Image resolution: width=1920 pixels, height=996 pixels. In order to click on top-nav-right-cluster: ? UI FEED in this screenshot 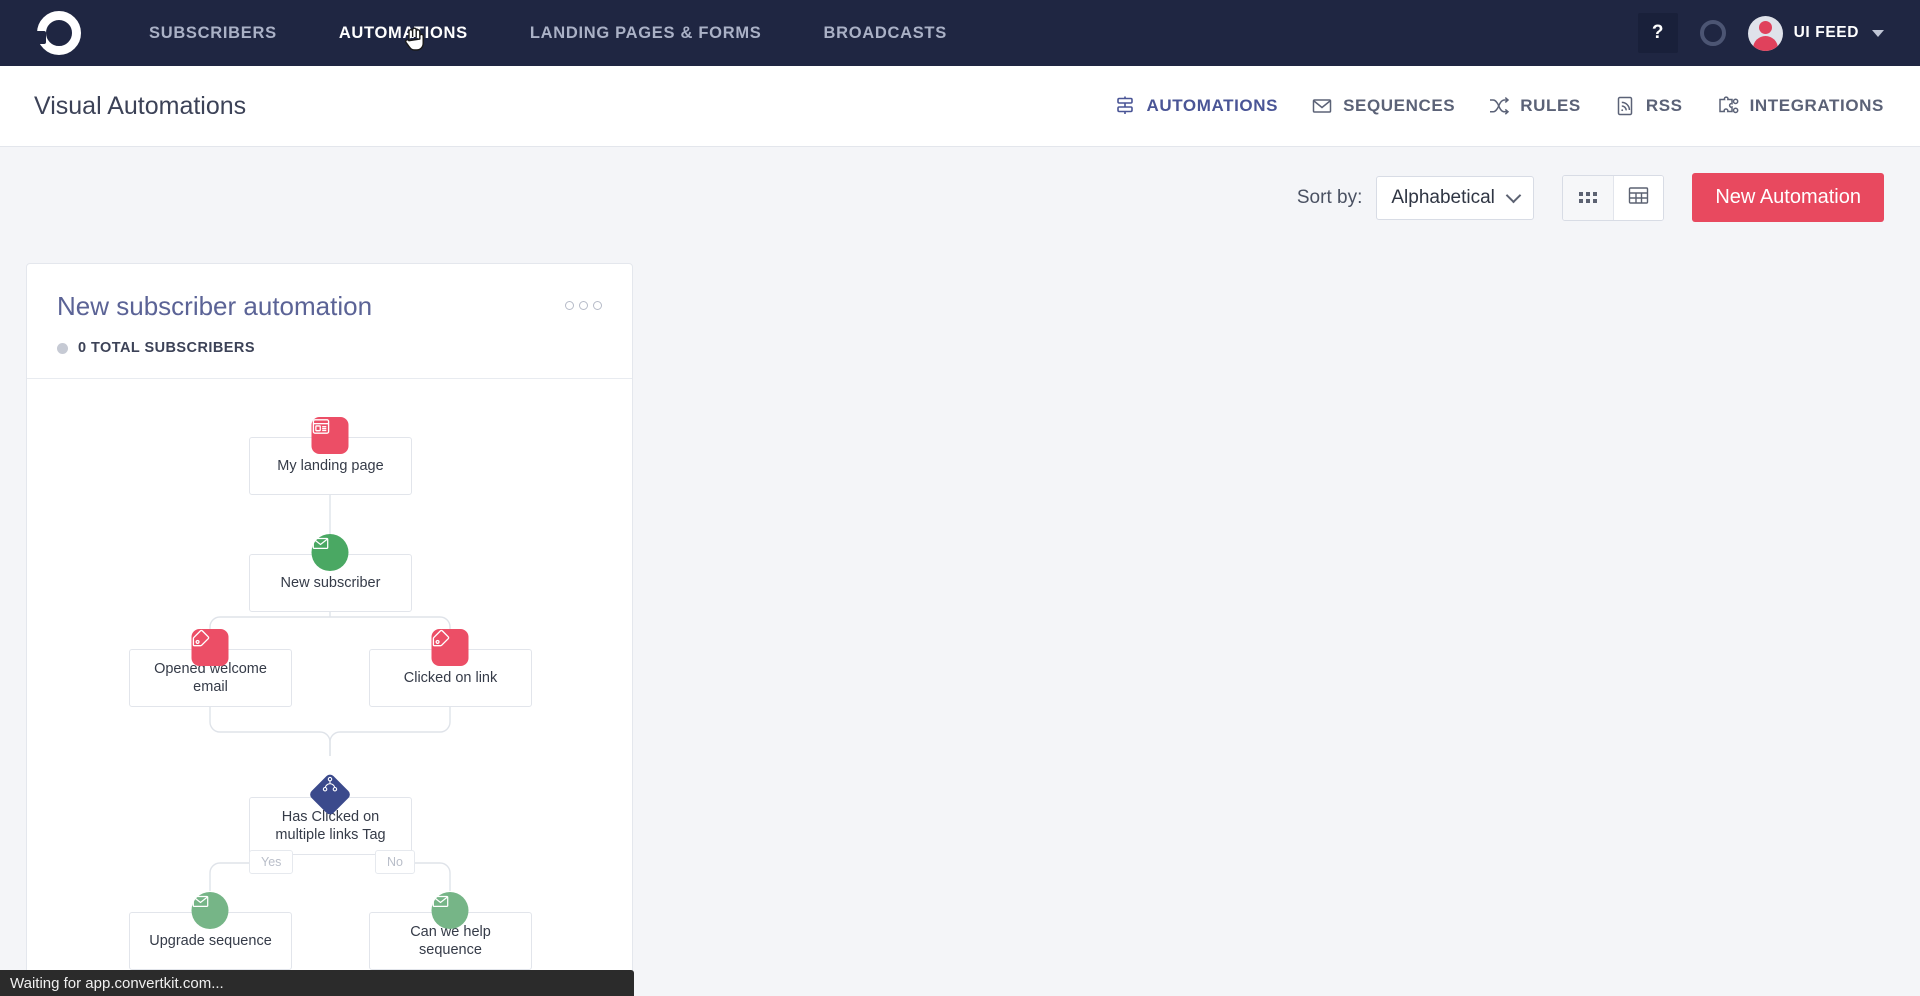, I will do `click(1778, 33)`.